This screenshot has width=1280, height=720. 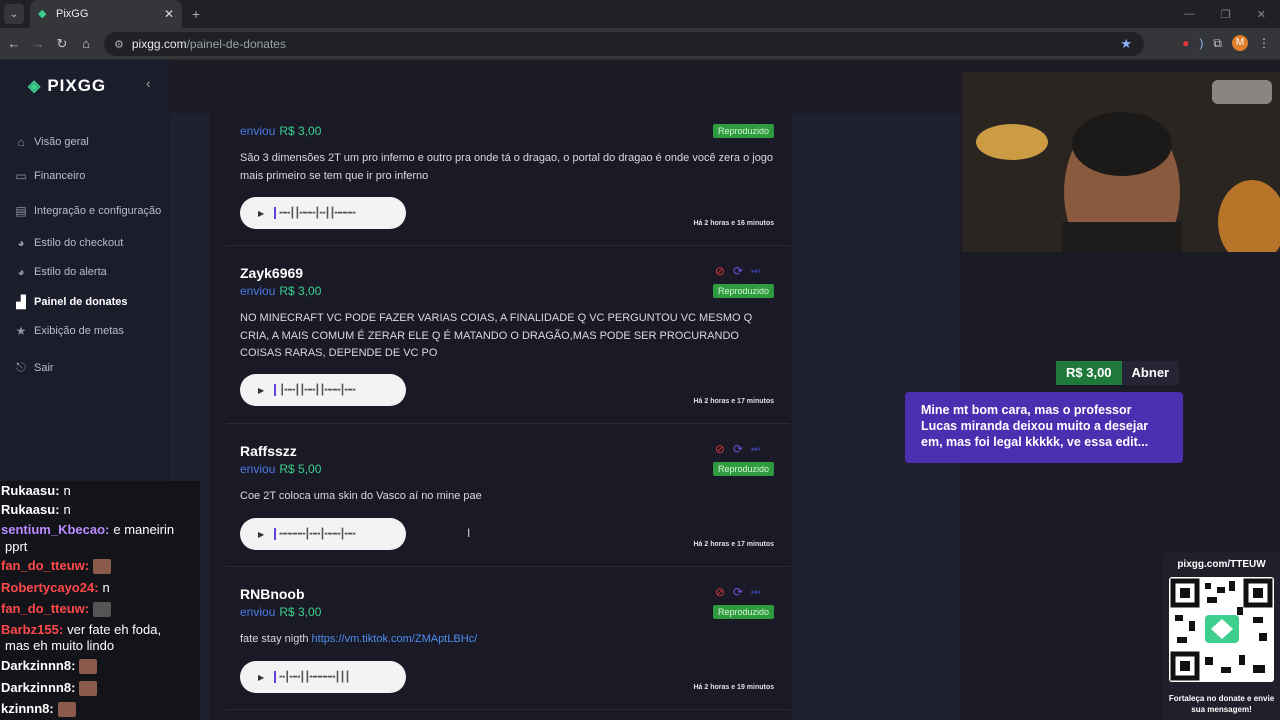 I want to click on sidebar-item-visao-geral: ⌂ Visão geral, so click(x=51, y=142).